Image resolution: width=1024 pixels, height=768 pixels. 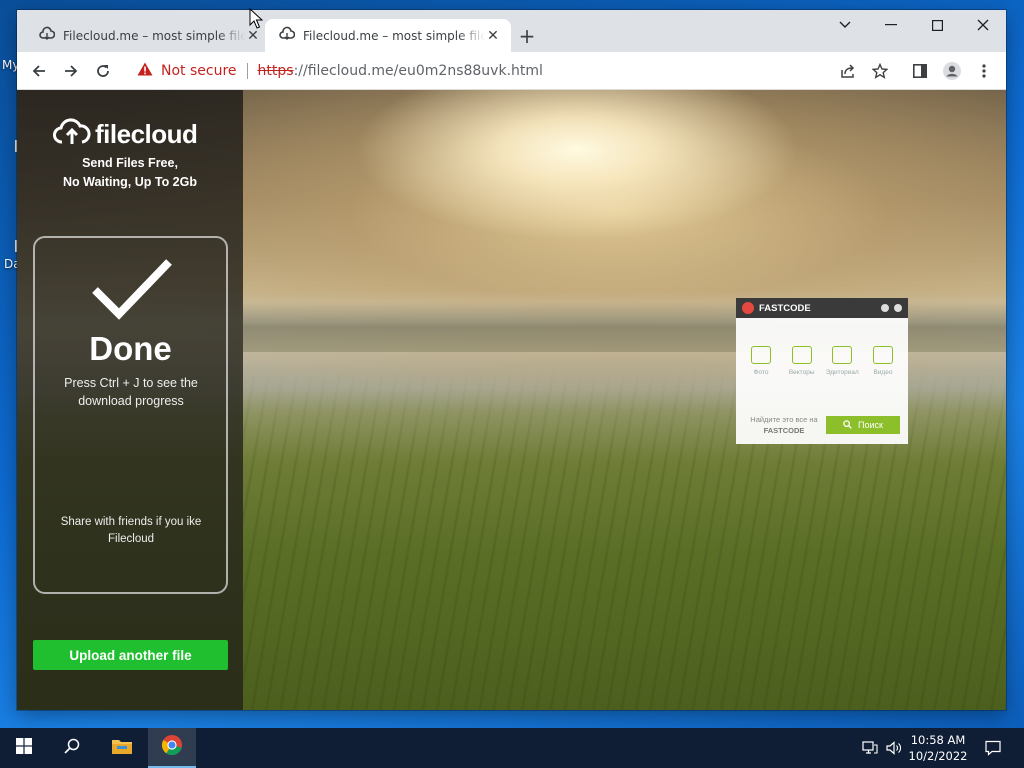 I want to click on taskbar: 10:58 AM 10/2/2022, so click(x=512, y=748).